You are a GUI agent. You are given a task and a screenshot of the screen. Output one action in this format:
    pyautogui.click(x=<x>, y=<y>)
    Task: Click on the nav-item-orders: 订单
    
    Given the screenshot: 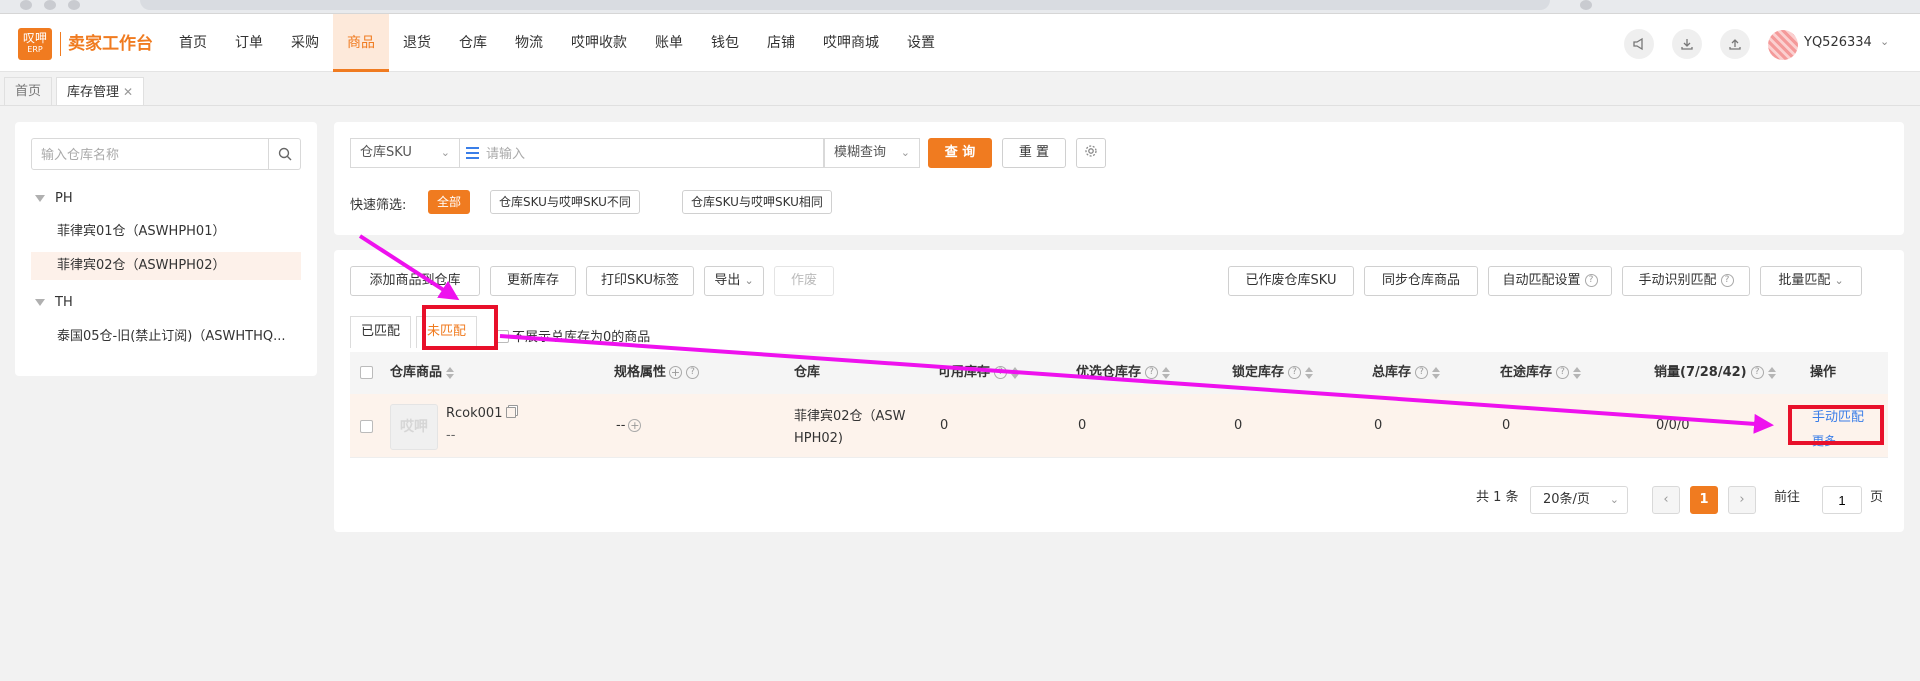 What is the action you would take?
    pyautogui.click(x=249, y=43)
    